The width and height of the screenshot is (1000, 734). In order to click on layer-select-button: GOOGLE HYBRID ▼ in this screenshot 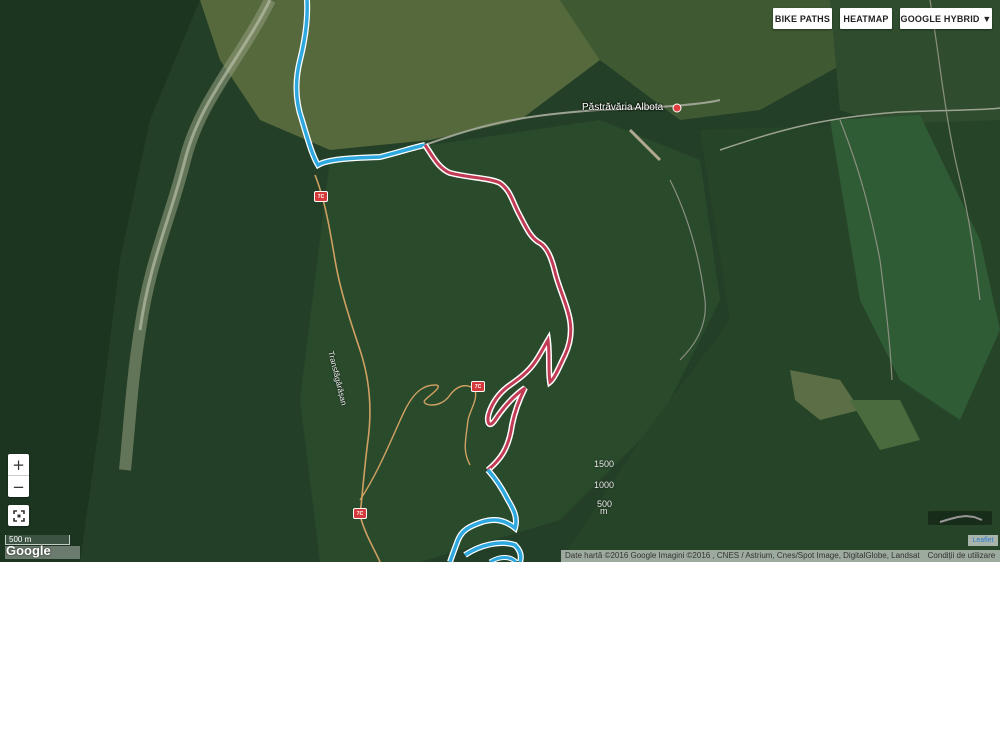, I will do `click(946, 18)`.